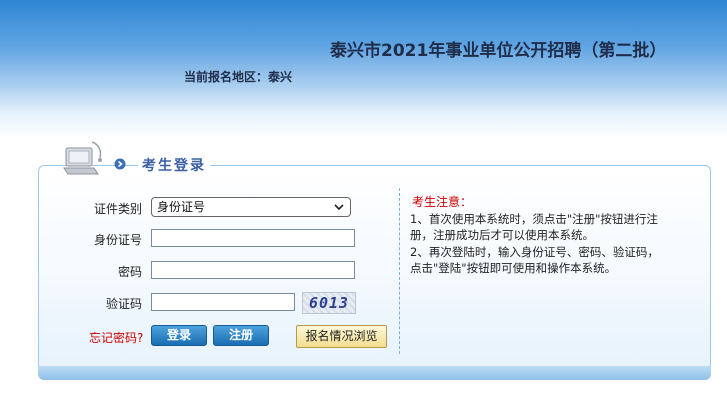 The width and height of the screenshot is (727, 398). What do you see at coordinates (442, 202) in the screenshot?
I see `notice-title: 考生注意：` at bounding box center [442, 202].